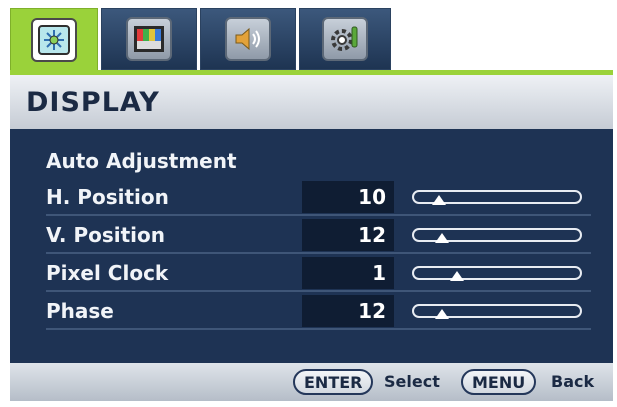  Describe the element at coordinates (439, 200) in the screenshot. I see `h-position-slider-thumb` at that location.